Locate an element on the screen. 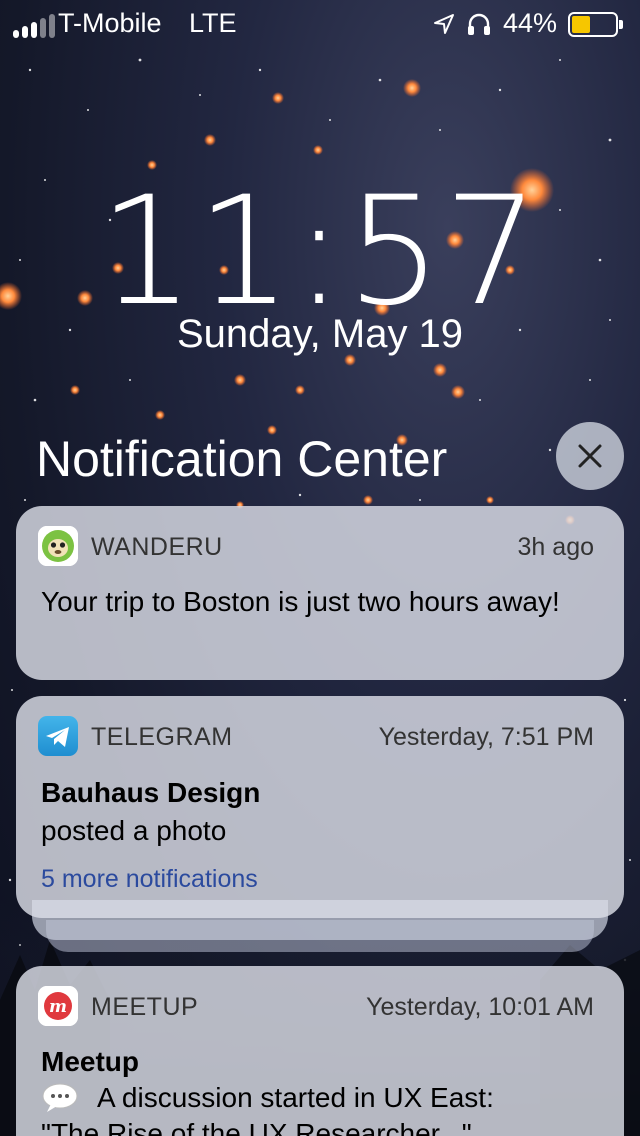  clear-notifications-button is located at coordinates (590, 456).